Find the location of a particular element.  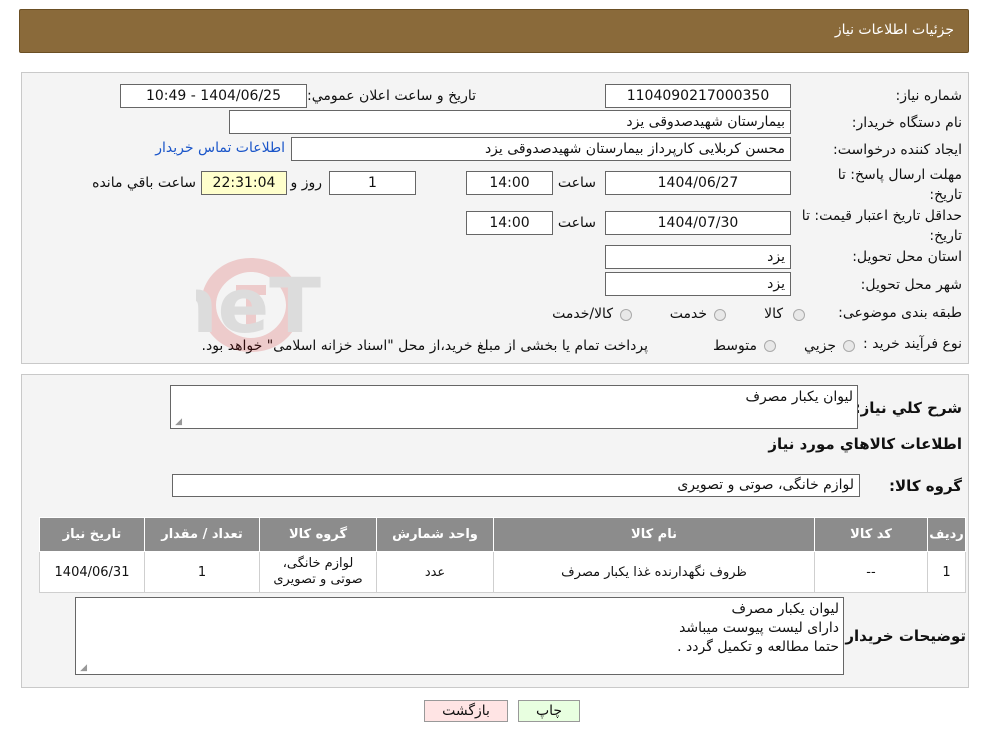

process-medium-label: متوسط is located at coordinates (735, 346).